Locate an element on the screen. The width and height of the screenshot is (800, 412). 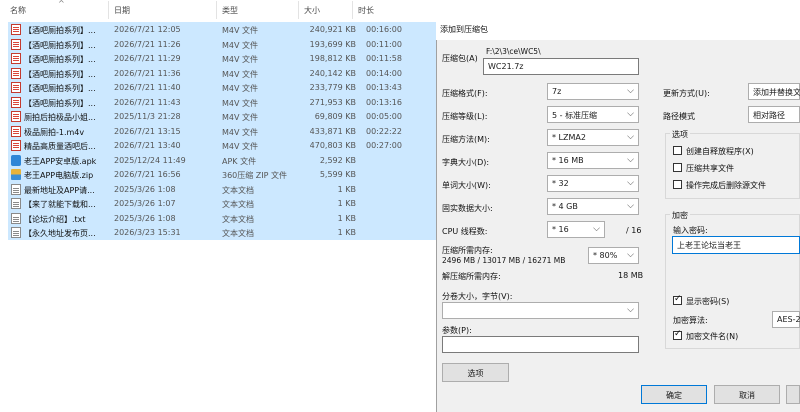
file-row: 【论坛介绍】.txt 2025/3/26 1:08 文本文档 1 KB is located at coordinates (222, 217).